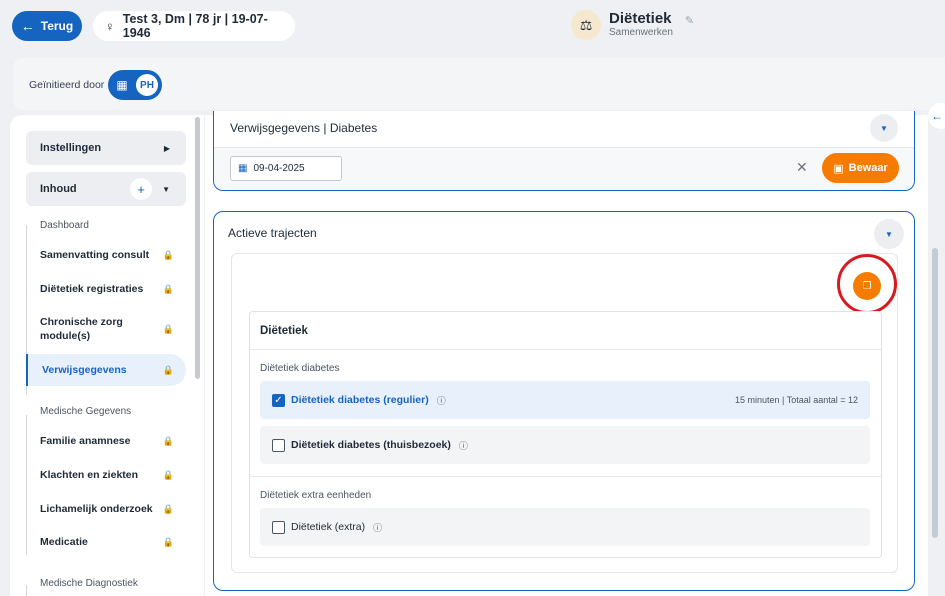 This screenshot has height=596, width=945. I want to click on settings-label: Instellingen, so click(71, 148).